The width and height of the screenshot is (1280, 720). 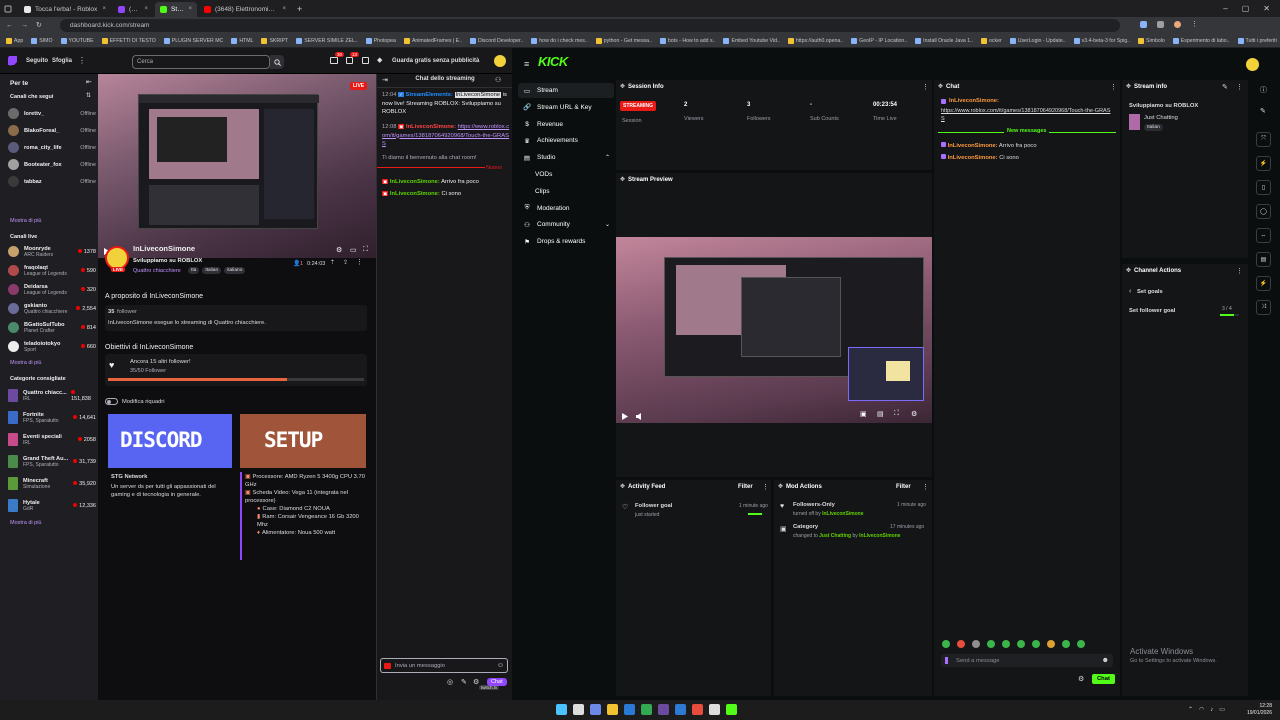 I want to click on preview-settings-icon: ⚙, so click(x=914, y=414).